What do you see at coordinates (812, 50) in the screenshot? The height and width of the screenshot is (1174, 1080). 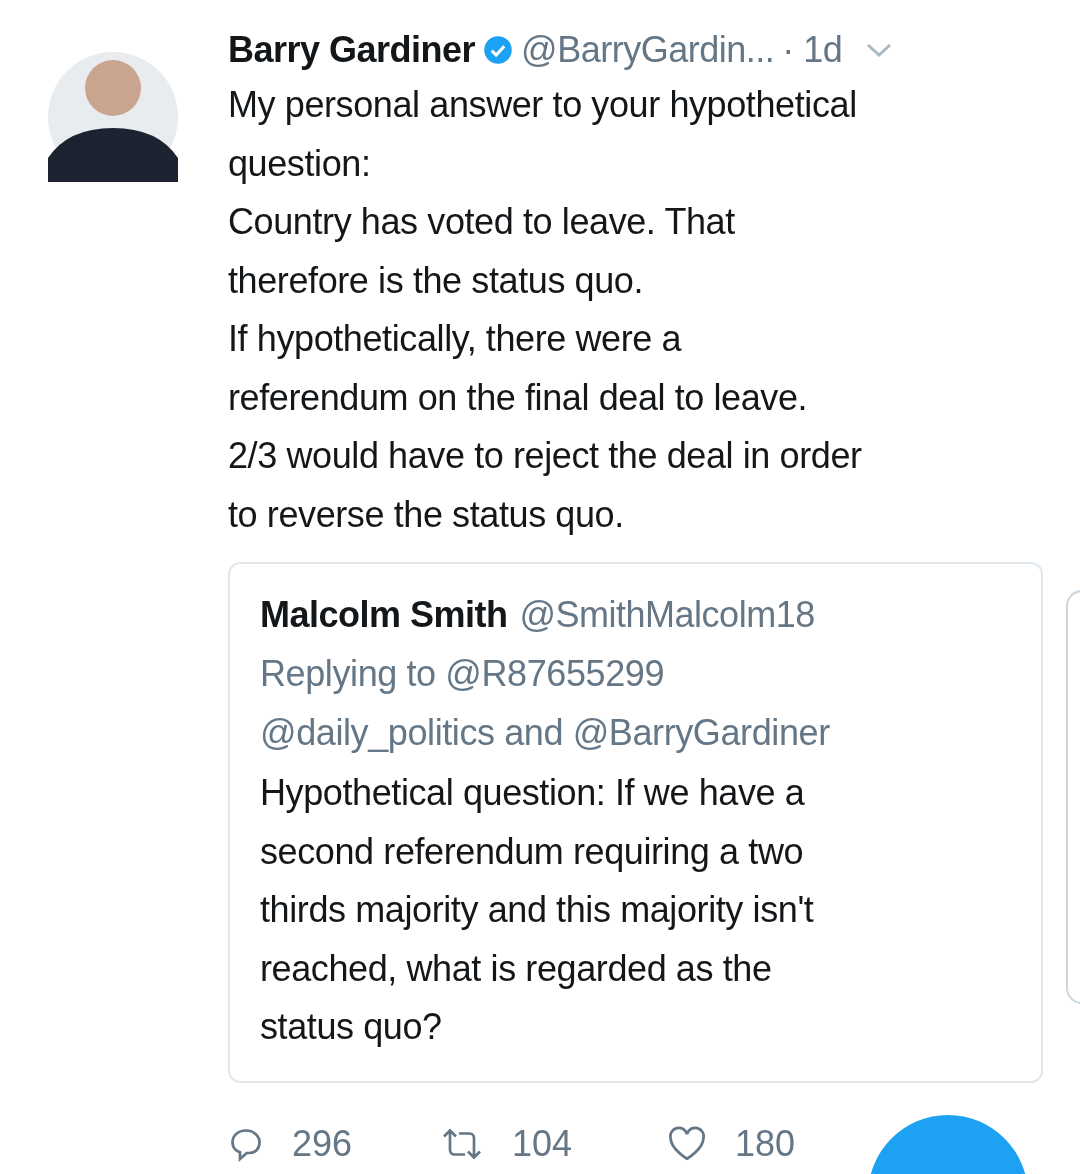 I see `tweet-time: · 1d` at bounding box center [812, 50].